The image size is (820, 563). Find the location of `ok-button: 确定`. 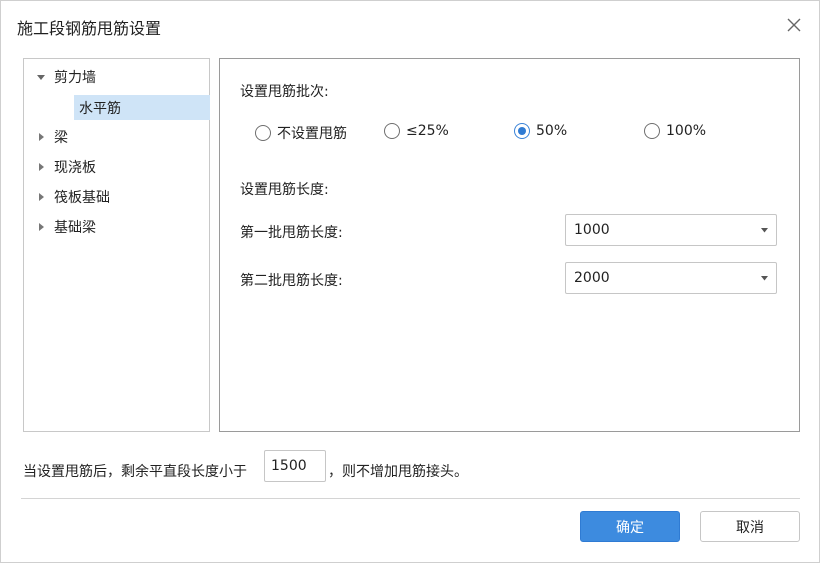

ok-button: 确定 is located at coordinates (630, 526).